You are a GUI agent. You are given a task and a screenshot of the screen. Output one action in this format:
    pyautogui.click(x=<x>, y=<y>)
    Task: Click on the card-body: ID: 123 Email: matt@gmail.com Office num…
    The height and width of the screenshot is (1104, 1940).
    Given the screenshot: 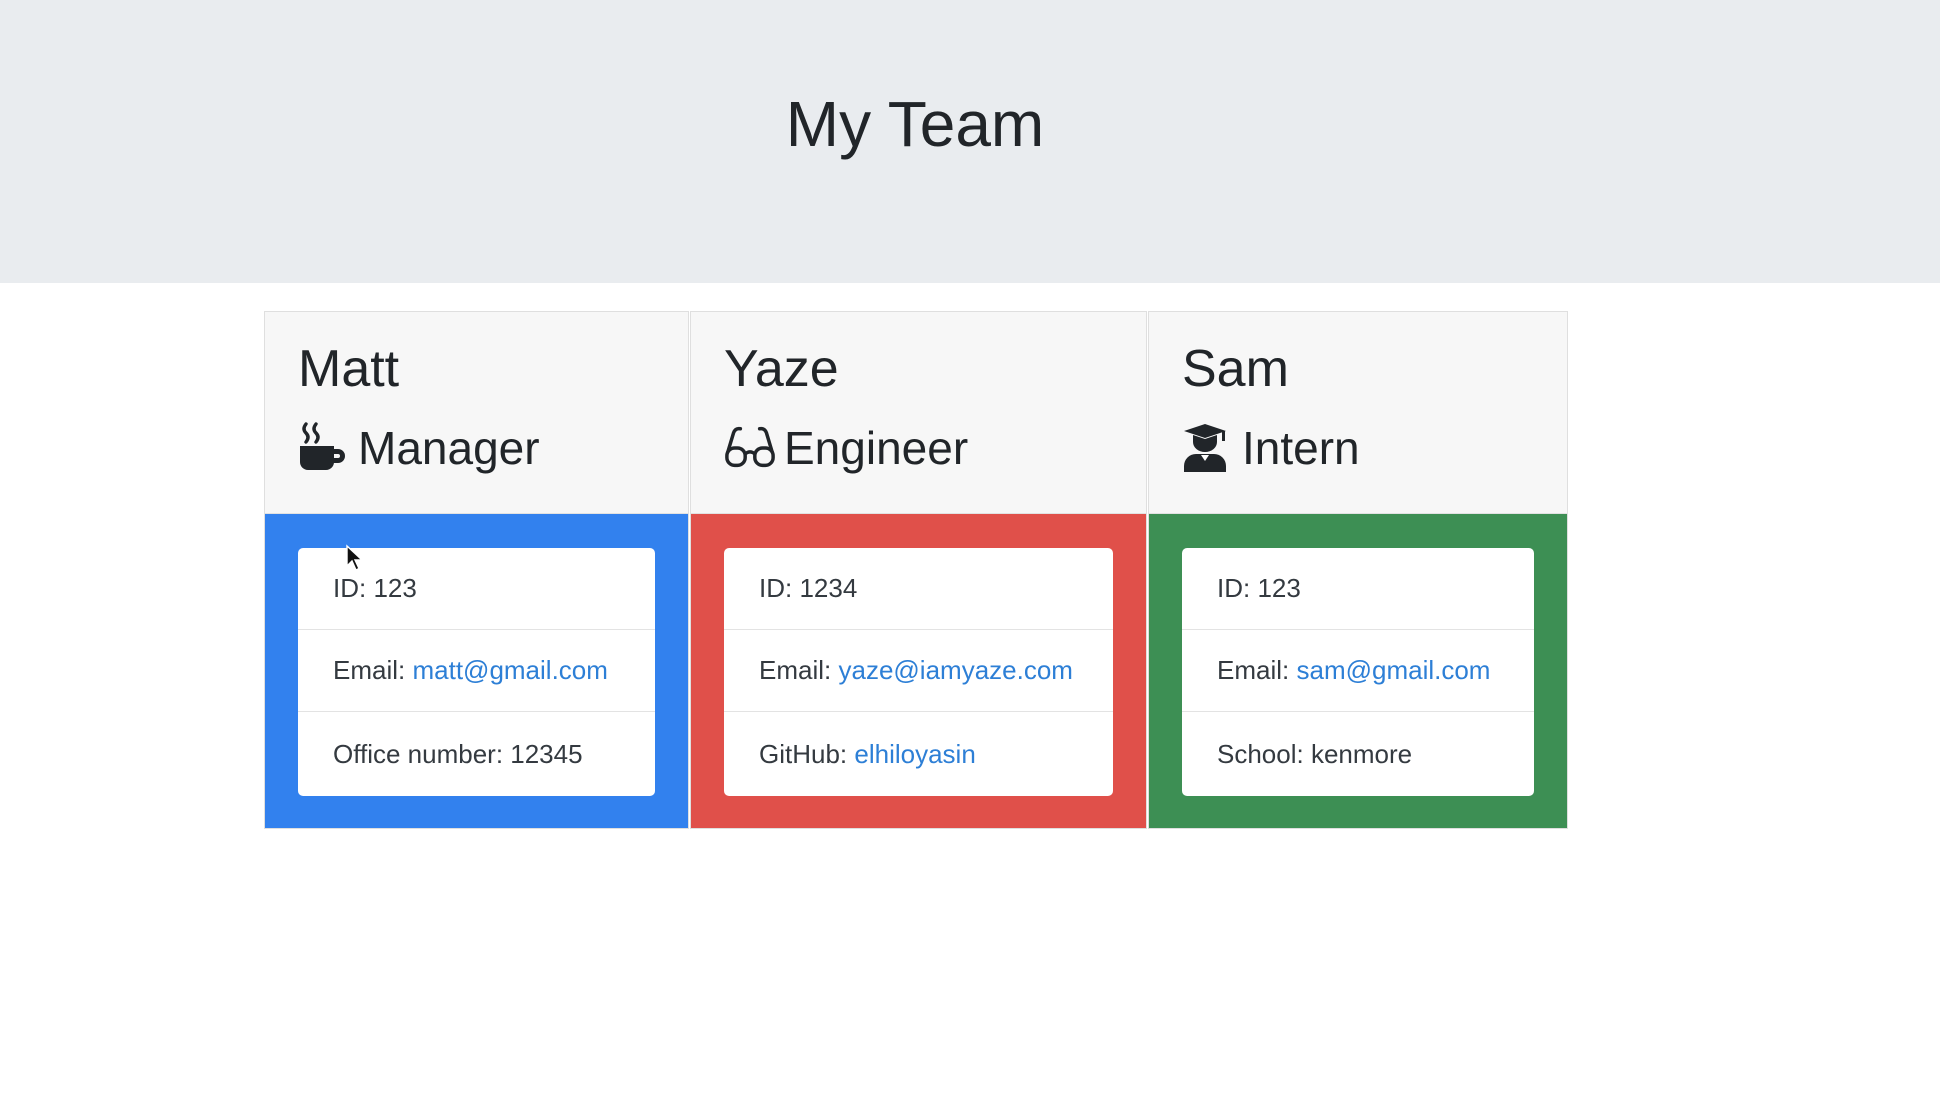 What is the action you would take?
    pyautogui.click(x=476, y=671)
    